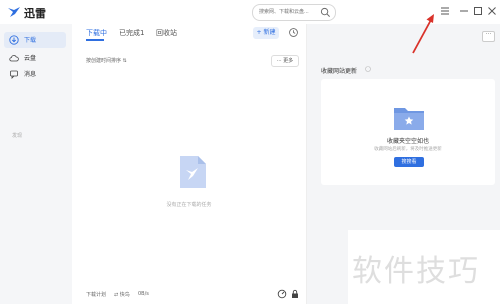 This screenshot has height=304, width=500. Describe the element at coordinates (445, 11) in the screenshot. I see `menu-icon` at that location.